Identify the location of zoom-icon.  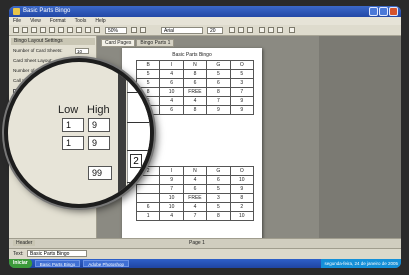
(97, 30).